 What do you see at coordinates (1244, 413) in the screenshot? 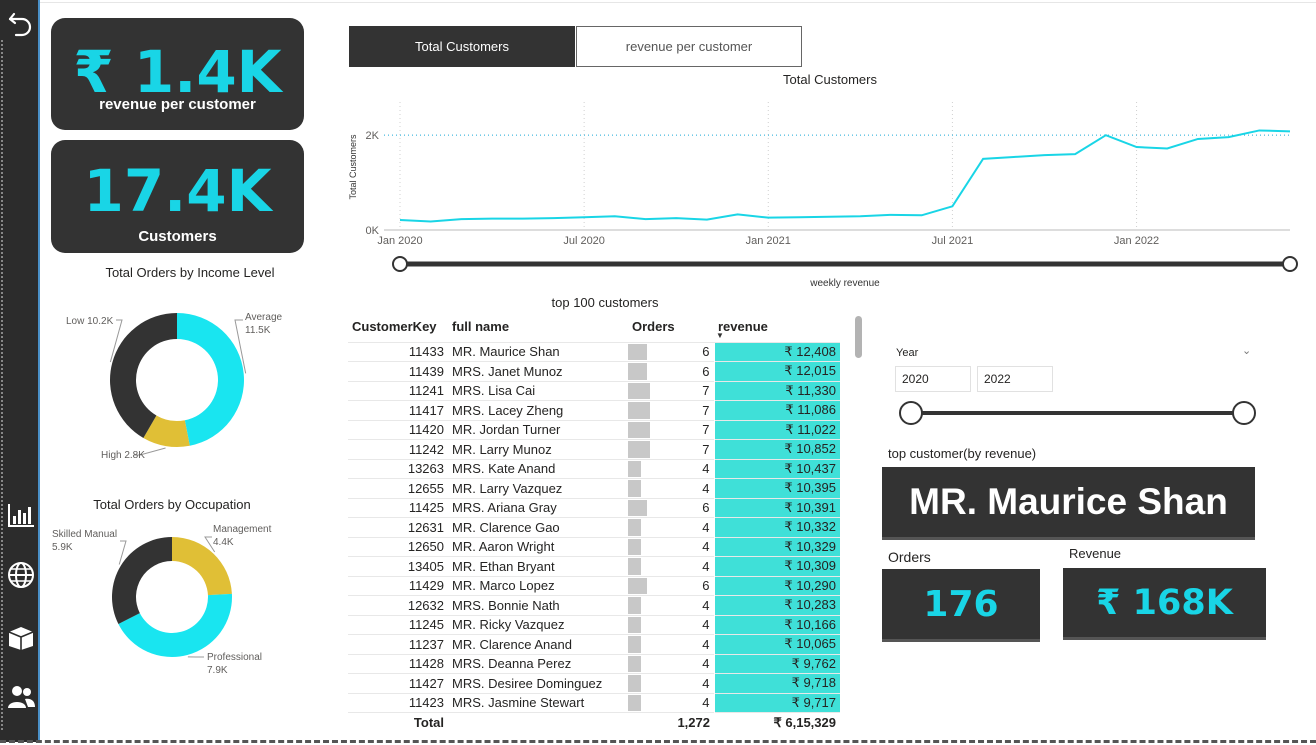
I see `year-slider-end` at bounding box center [1244, 413].